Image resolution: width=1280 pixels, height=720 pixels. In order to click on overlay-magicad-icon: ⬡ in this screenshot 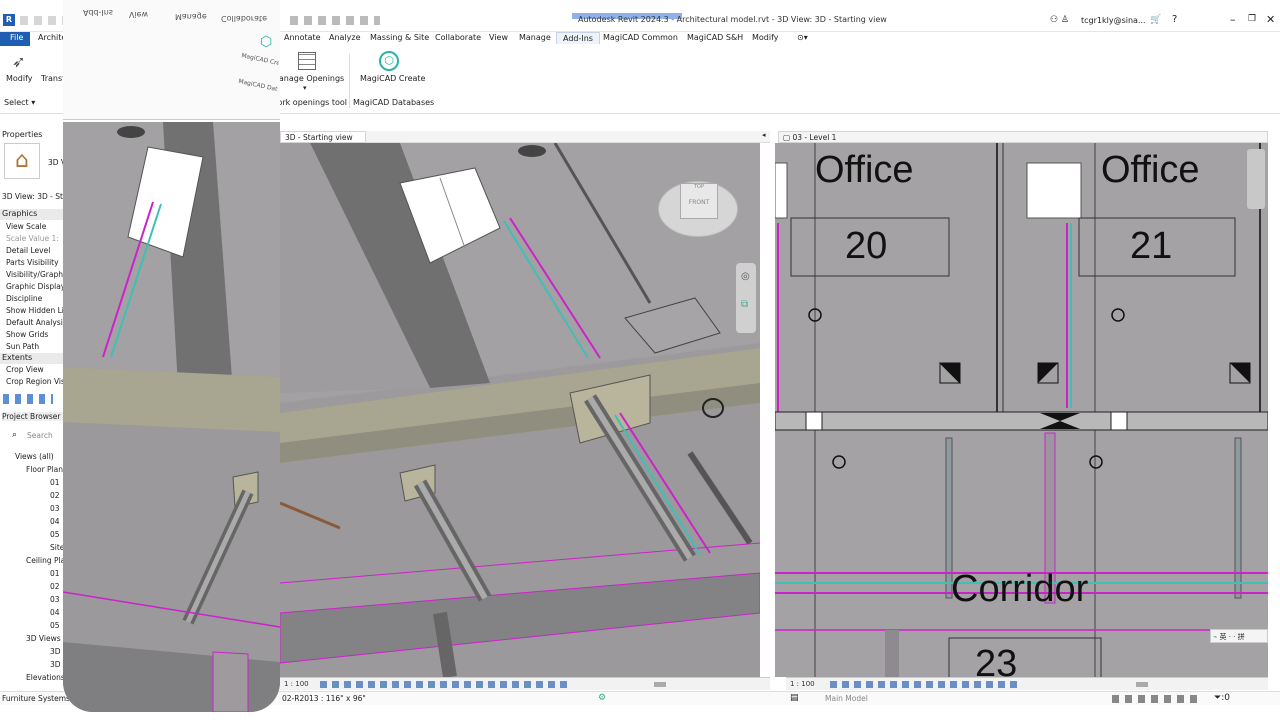, I will do `click(266, 42)`.